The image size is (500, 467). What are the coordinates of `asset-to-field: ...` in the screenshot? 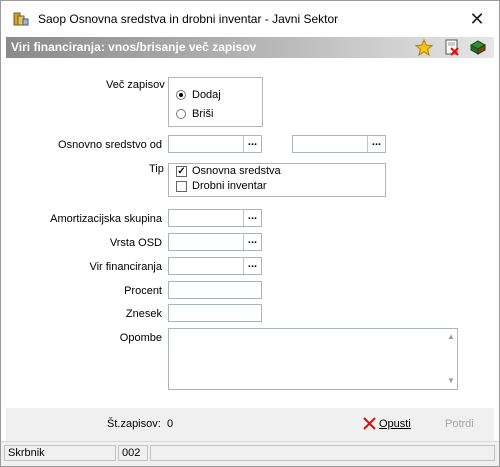 It's located at (339, 144).